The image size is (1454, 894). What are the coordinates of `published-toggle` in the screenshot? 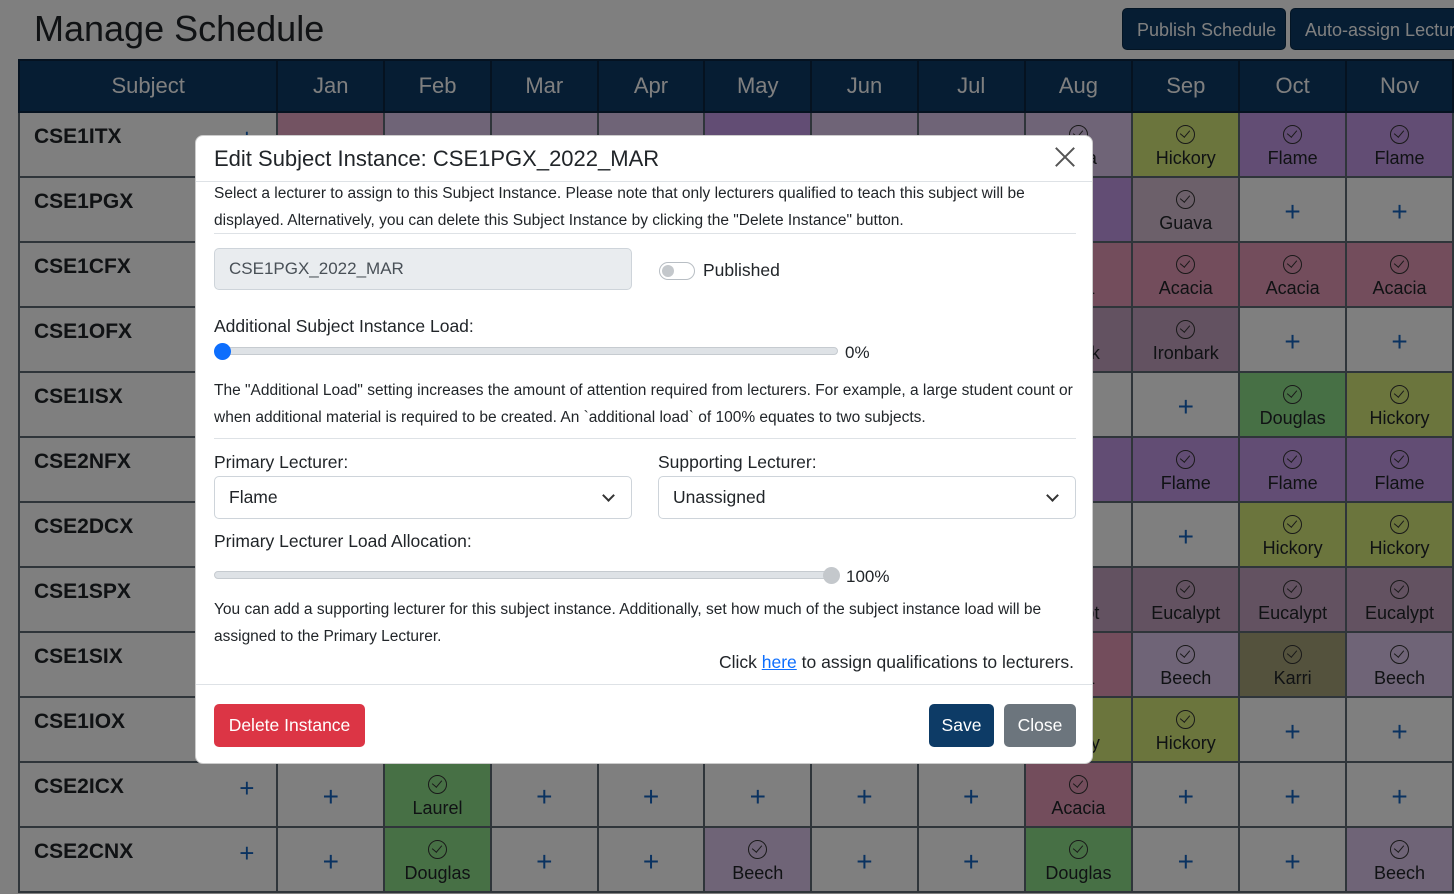 It's located at (677, 271).